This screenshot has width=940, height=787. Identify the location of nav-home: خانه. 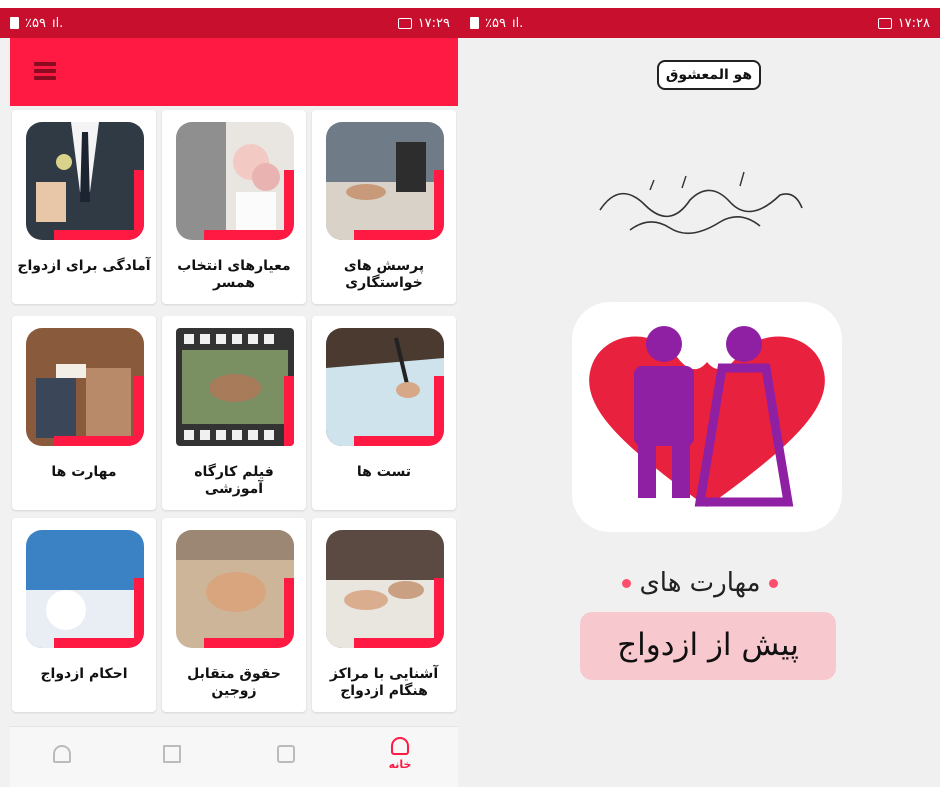
(400, 754).